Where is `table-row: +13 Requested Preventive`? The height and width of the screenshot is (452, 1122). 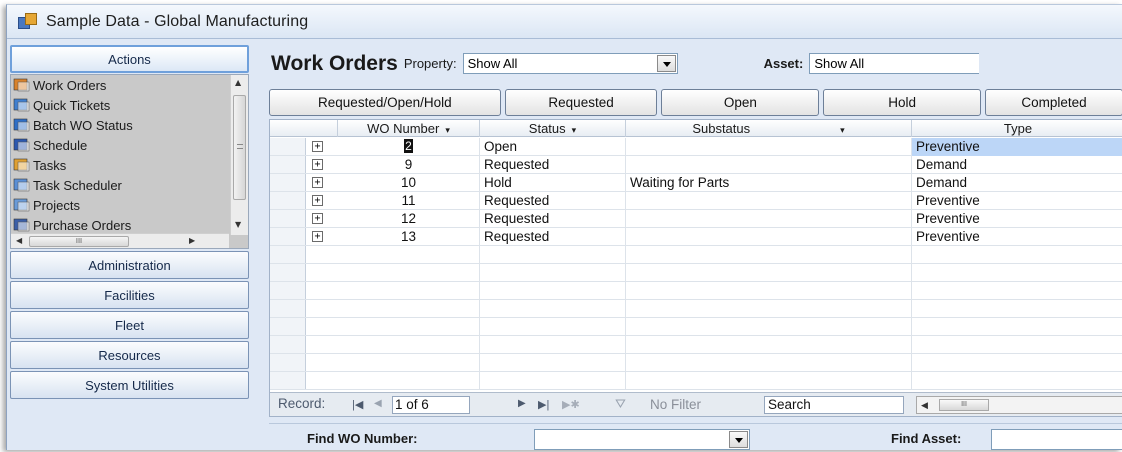 table-row: +13 Requested Preventive is located at coordinates (696, 237).